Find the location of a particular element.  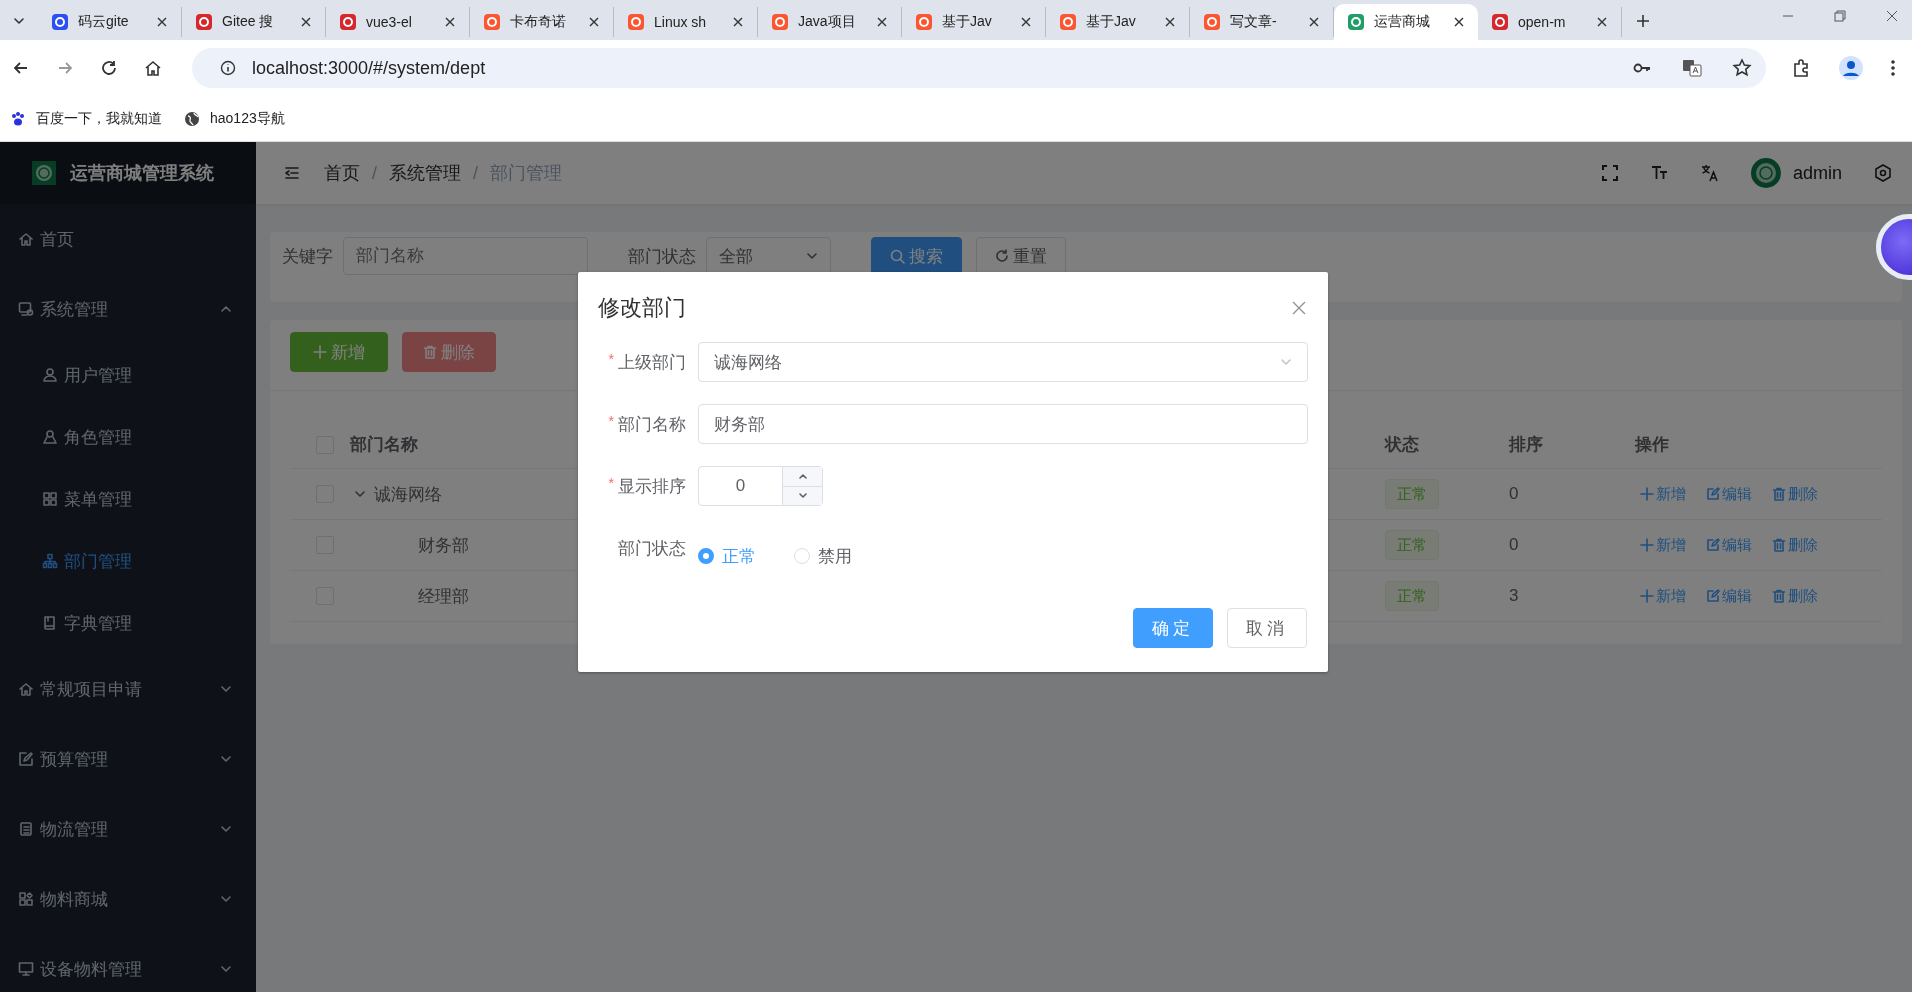

browser-tab: vue3-el is located at coordinates (398, 22).